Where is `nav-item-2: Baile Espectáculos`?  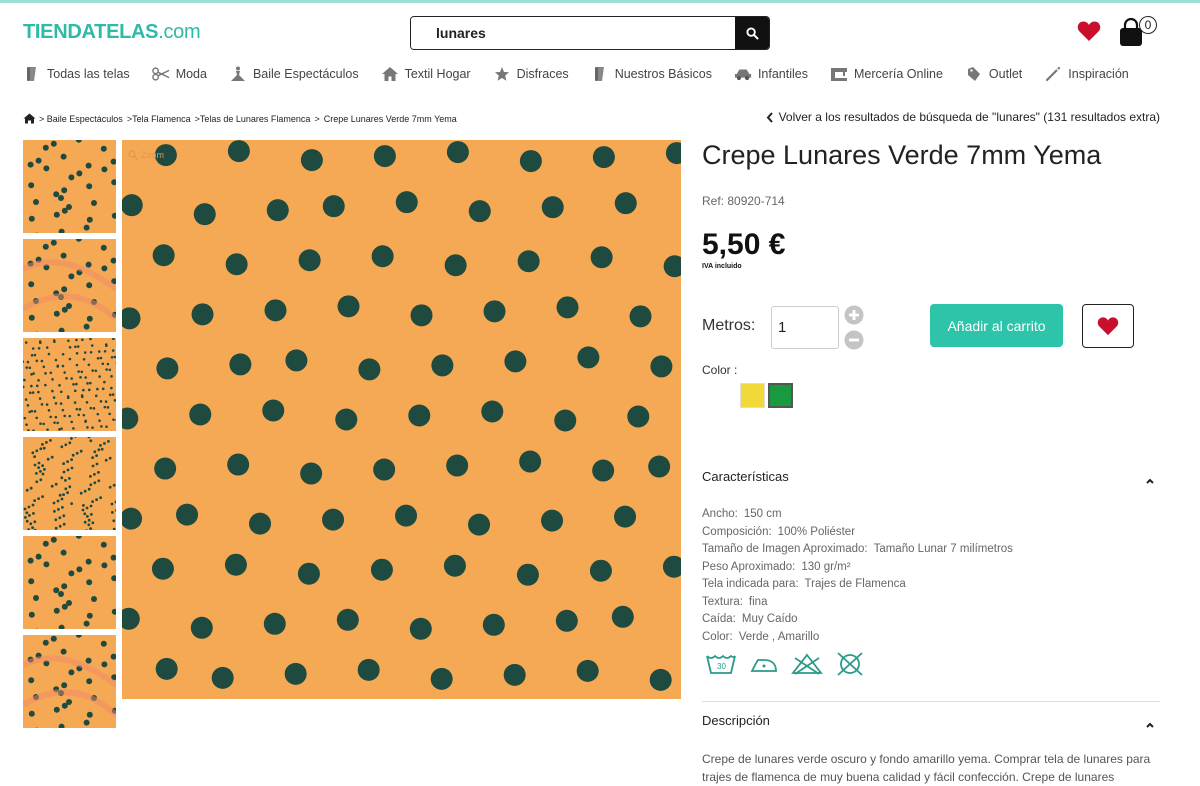 nav-item-2: Baile Espectáculos is located at coordinates (294, 74).